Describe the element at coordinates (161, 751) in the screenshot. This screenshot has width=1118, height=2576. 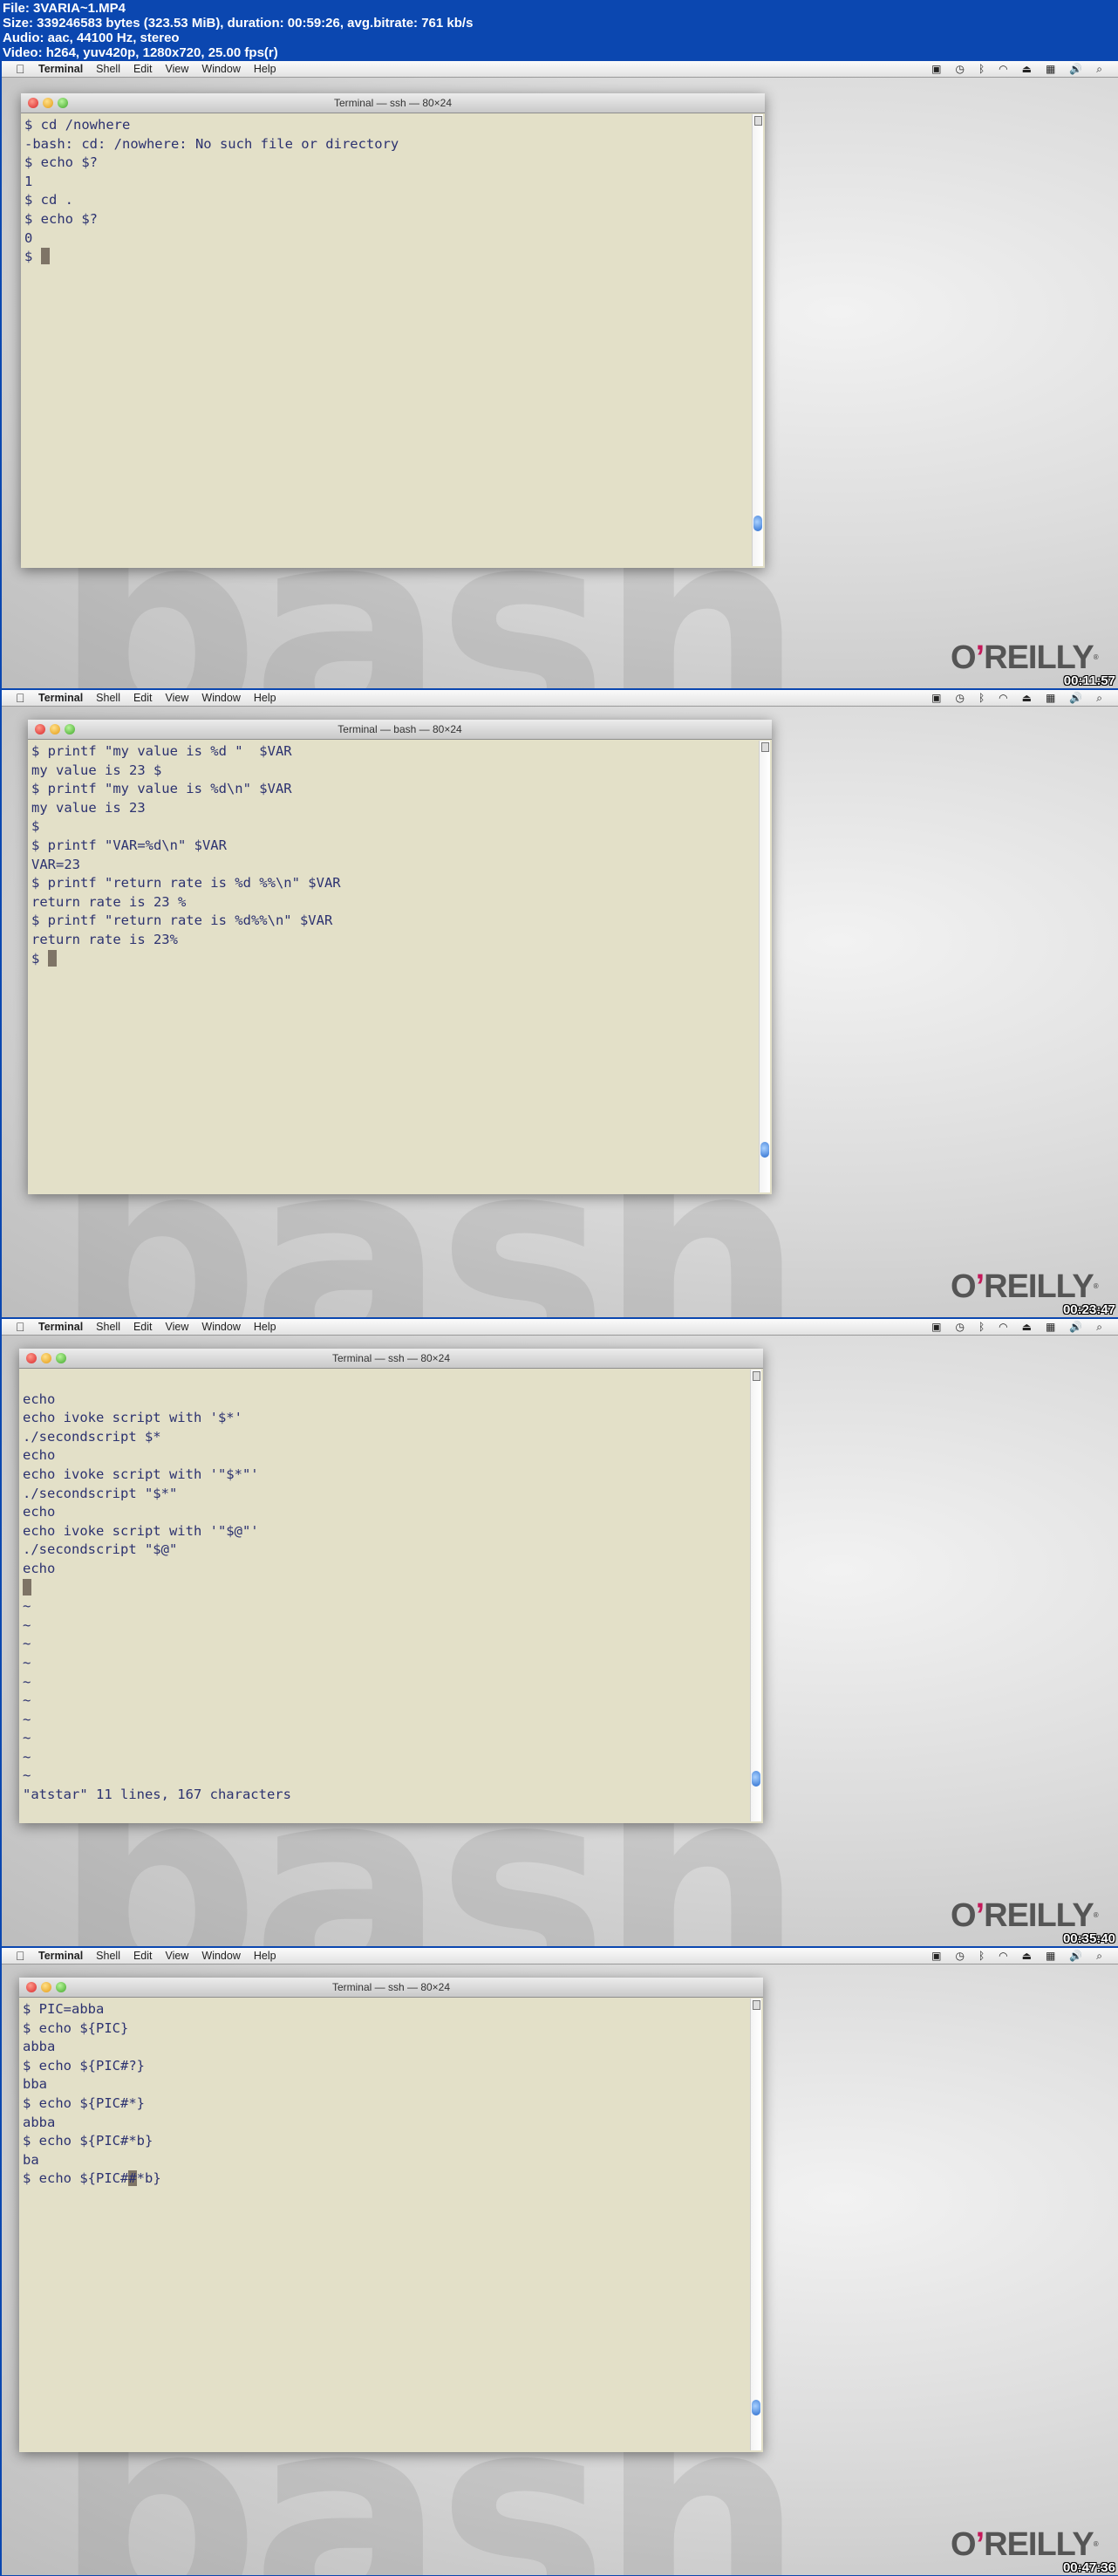
I see `terminal-line: $ printf "my value is %d " $VAR` at that location.